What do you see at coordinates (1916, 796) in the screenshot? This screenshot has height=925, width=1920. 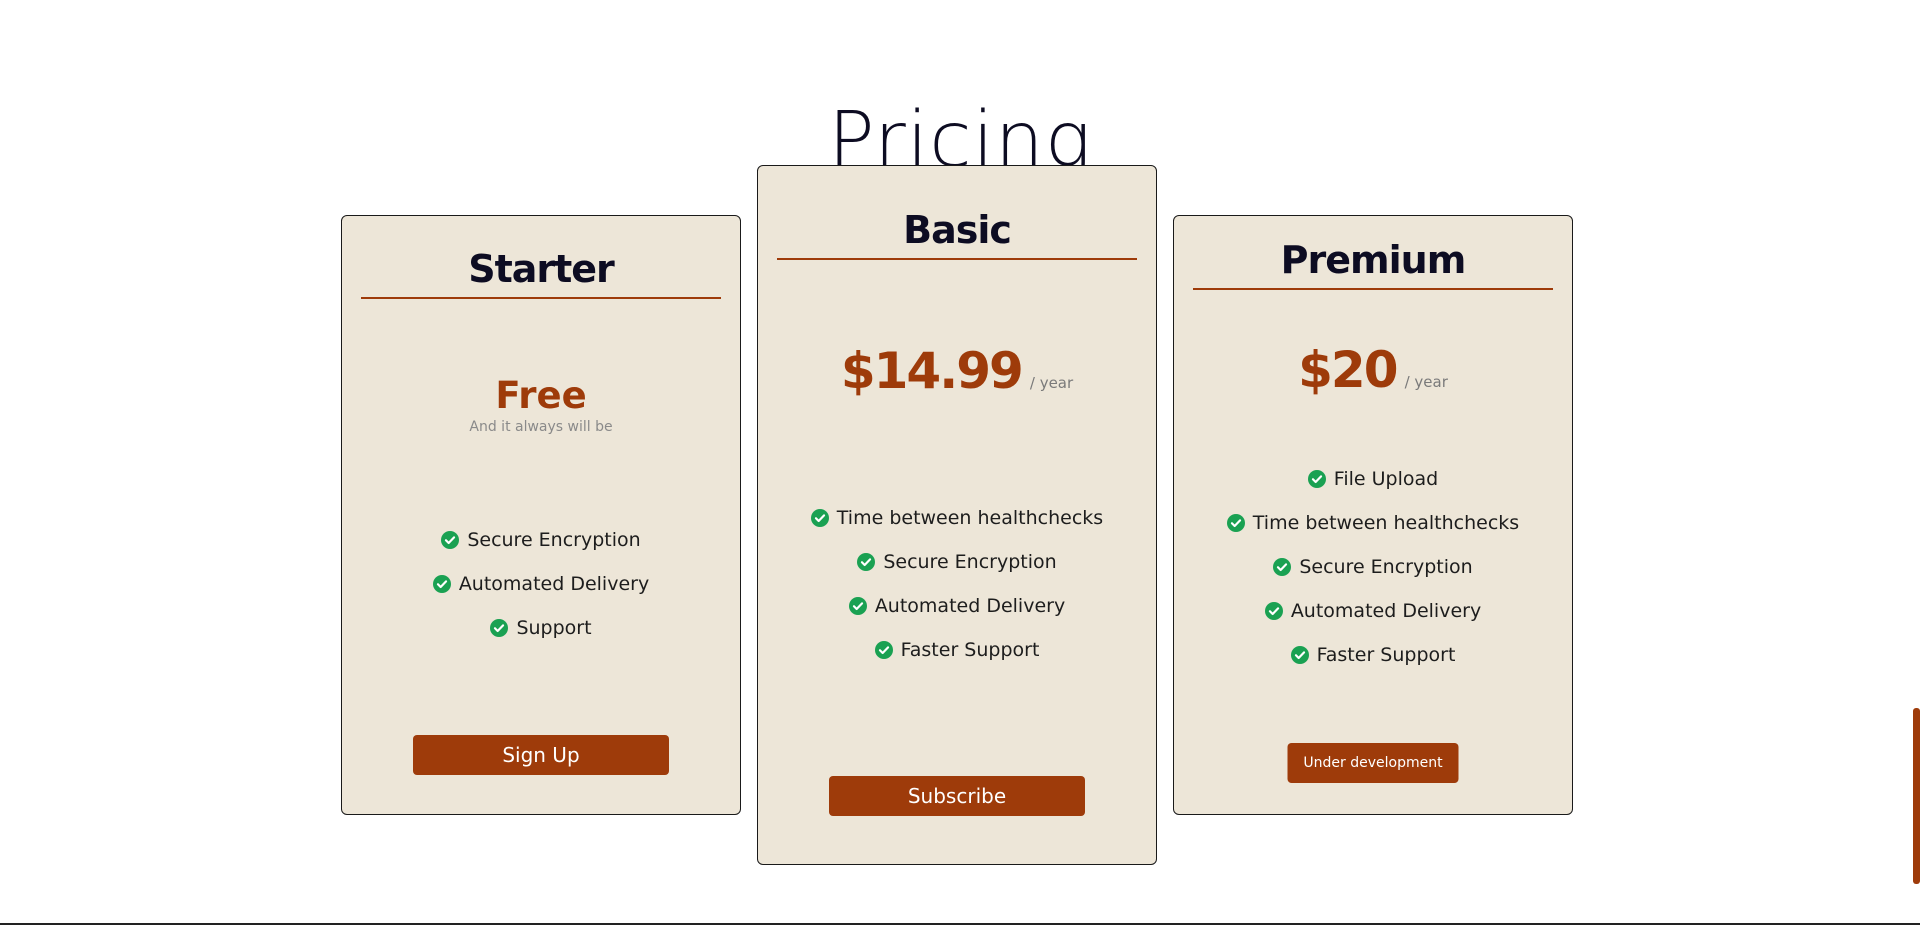 I see `scrollbar-thumb` at bounding box center [1916, 796].